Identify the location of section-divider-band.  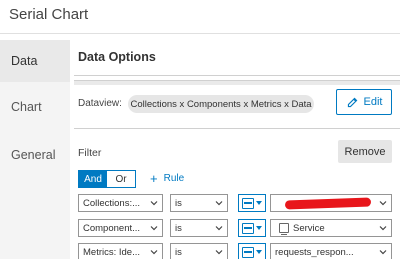
(237, 82).